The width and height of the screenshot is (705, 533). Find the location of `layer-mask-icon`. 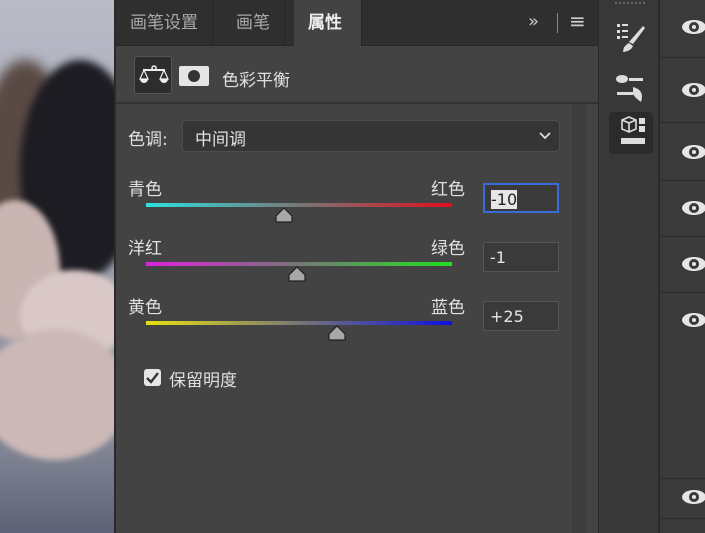

layer-mask-icon is located at coordinates (194, 76).